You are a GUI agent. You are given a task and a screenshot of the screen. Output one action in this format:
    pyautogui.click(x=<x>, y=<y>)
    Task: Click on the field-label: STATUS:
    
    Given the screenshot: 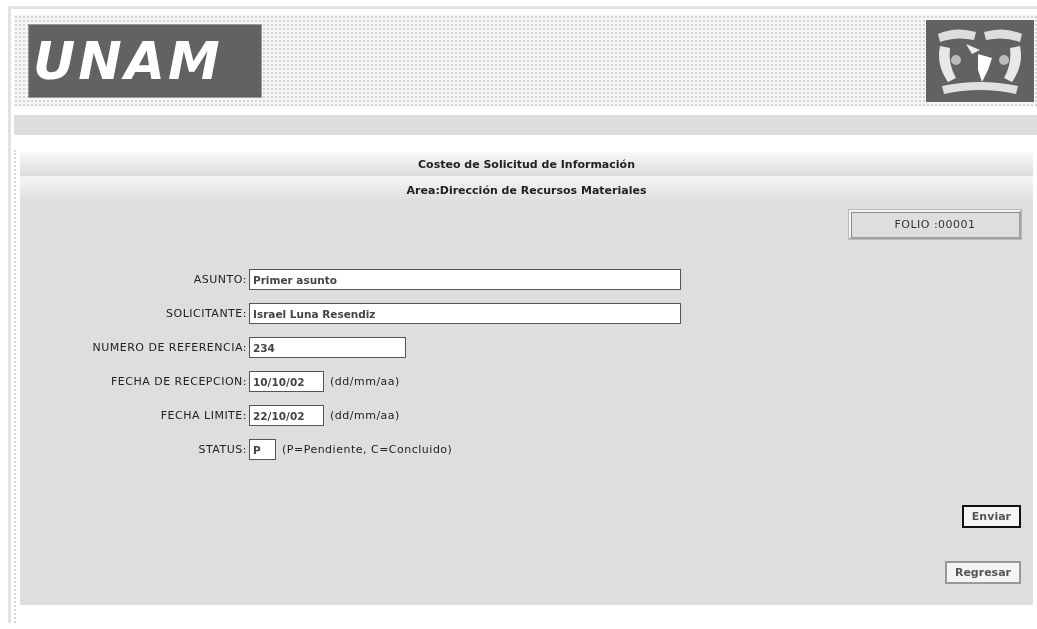 What is the action you would take?
    pyautogui.click(x=222, y=449)
    